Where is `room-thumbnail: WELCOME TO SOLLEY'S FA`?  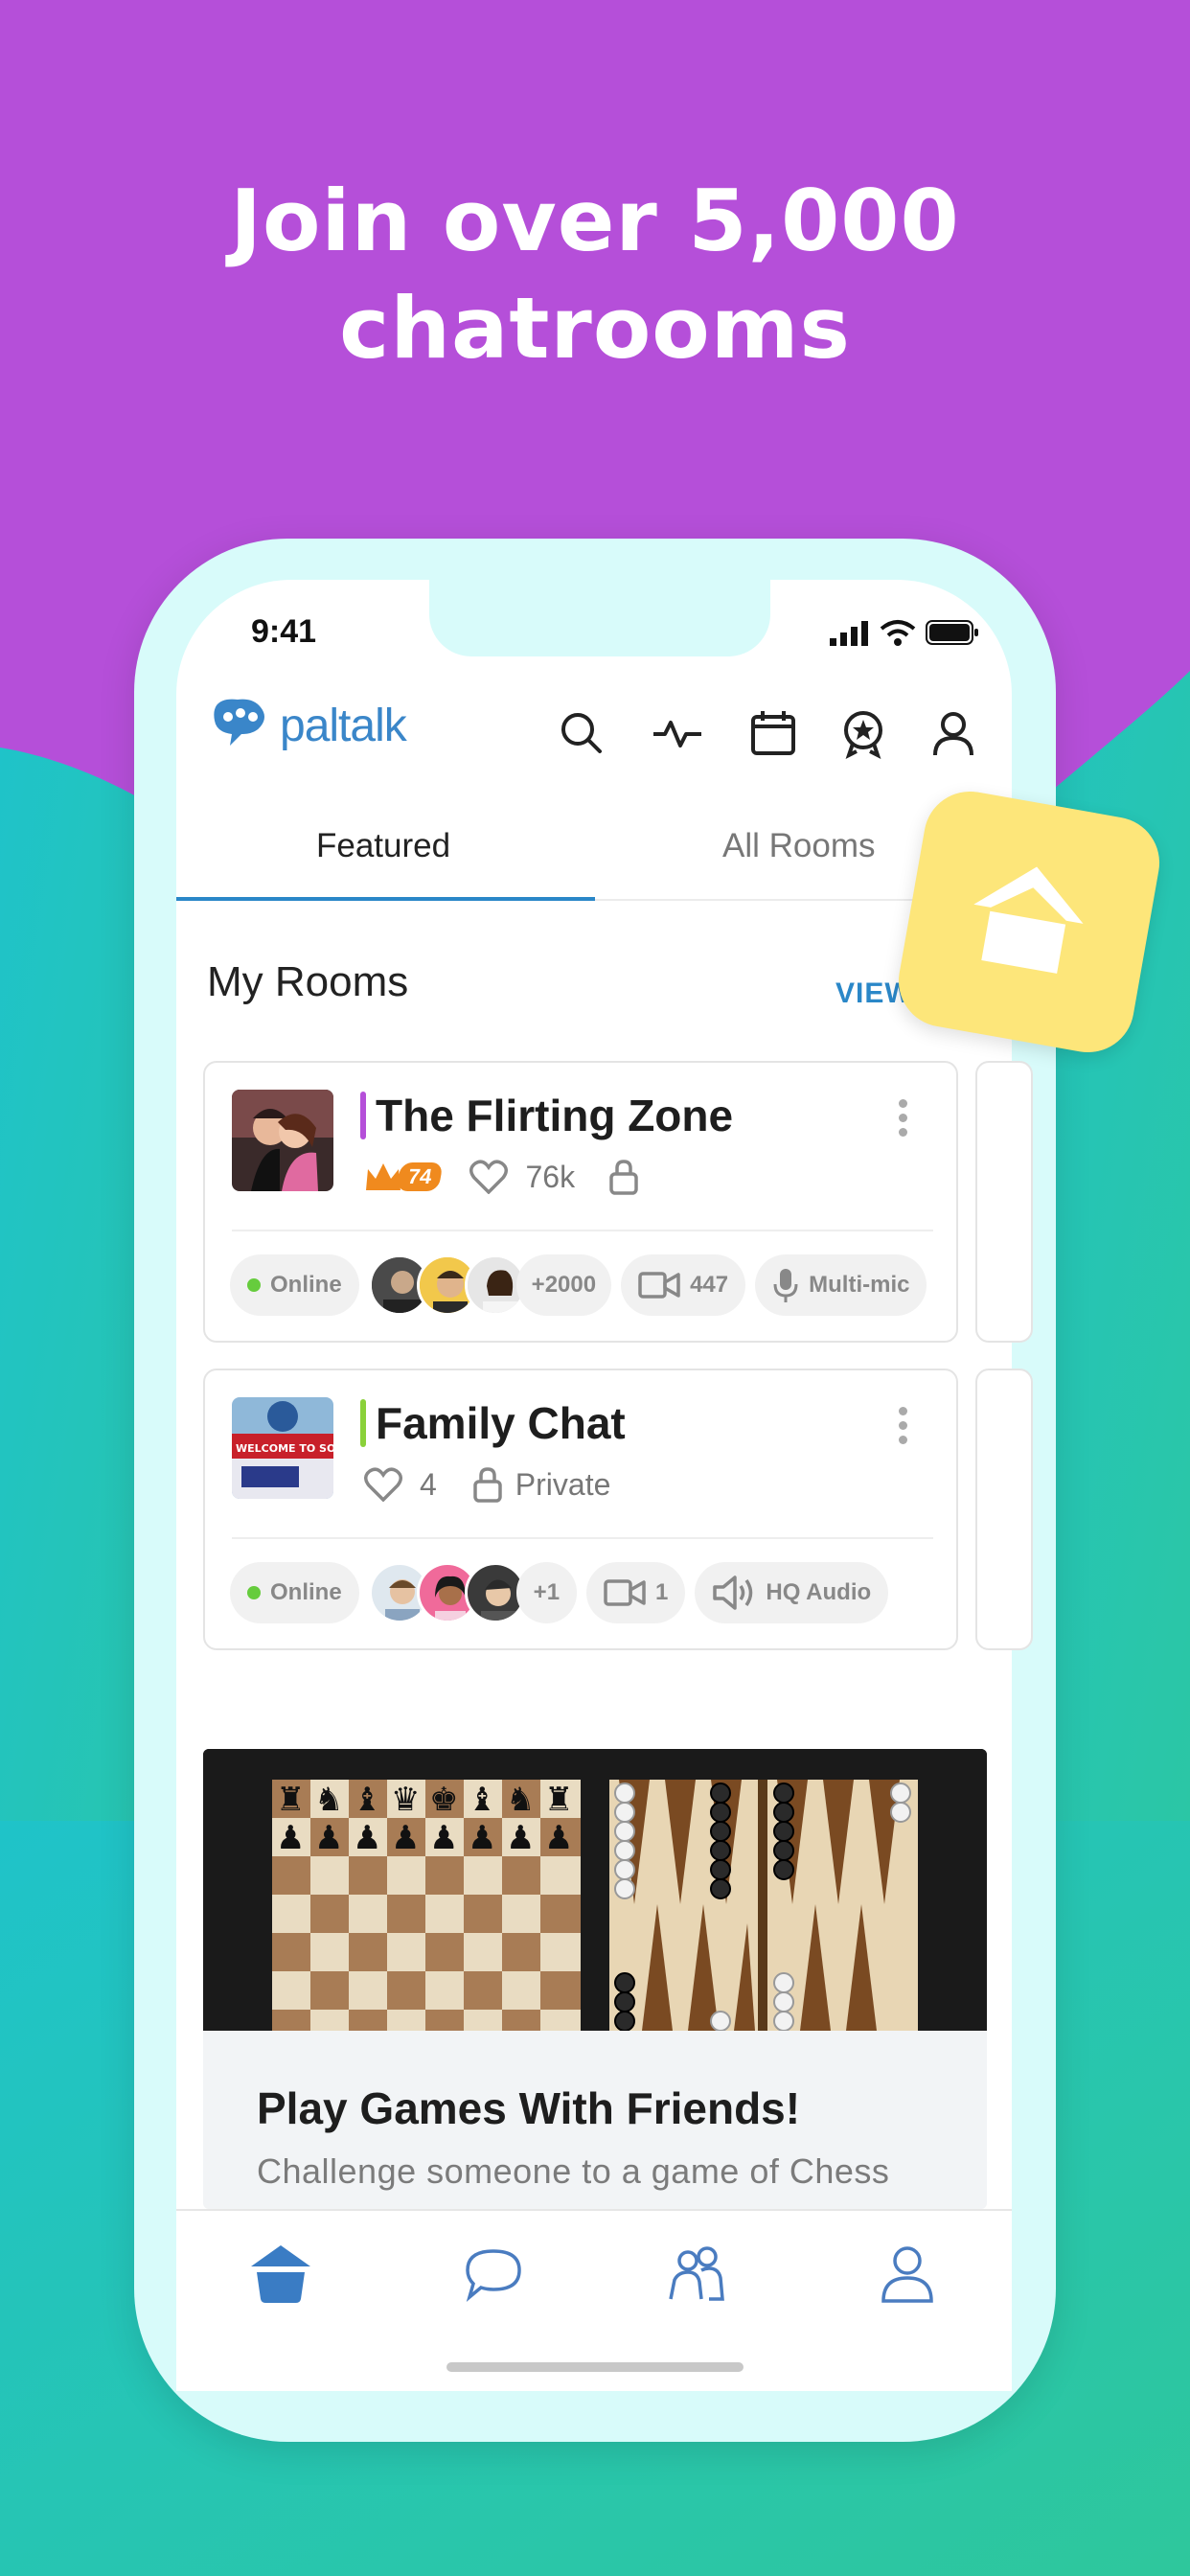
room-thumbnail: WELCOME TO SOLLEY'S FA is located at coordinates (282, 1448).